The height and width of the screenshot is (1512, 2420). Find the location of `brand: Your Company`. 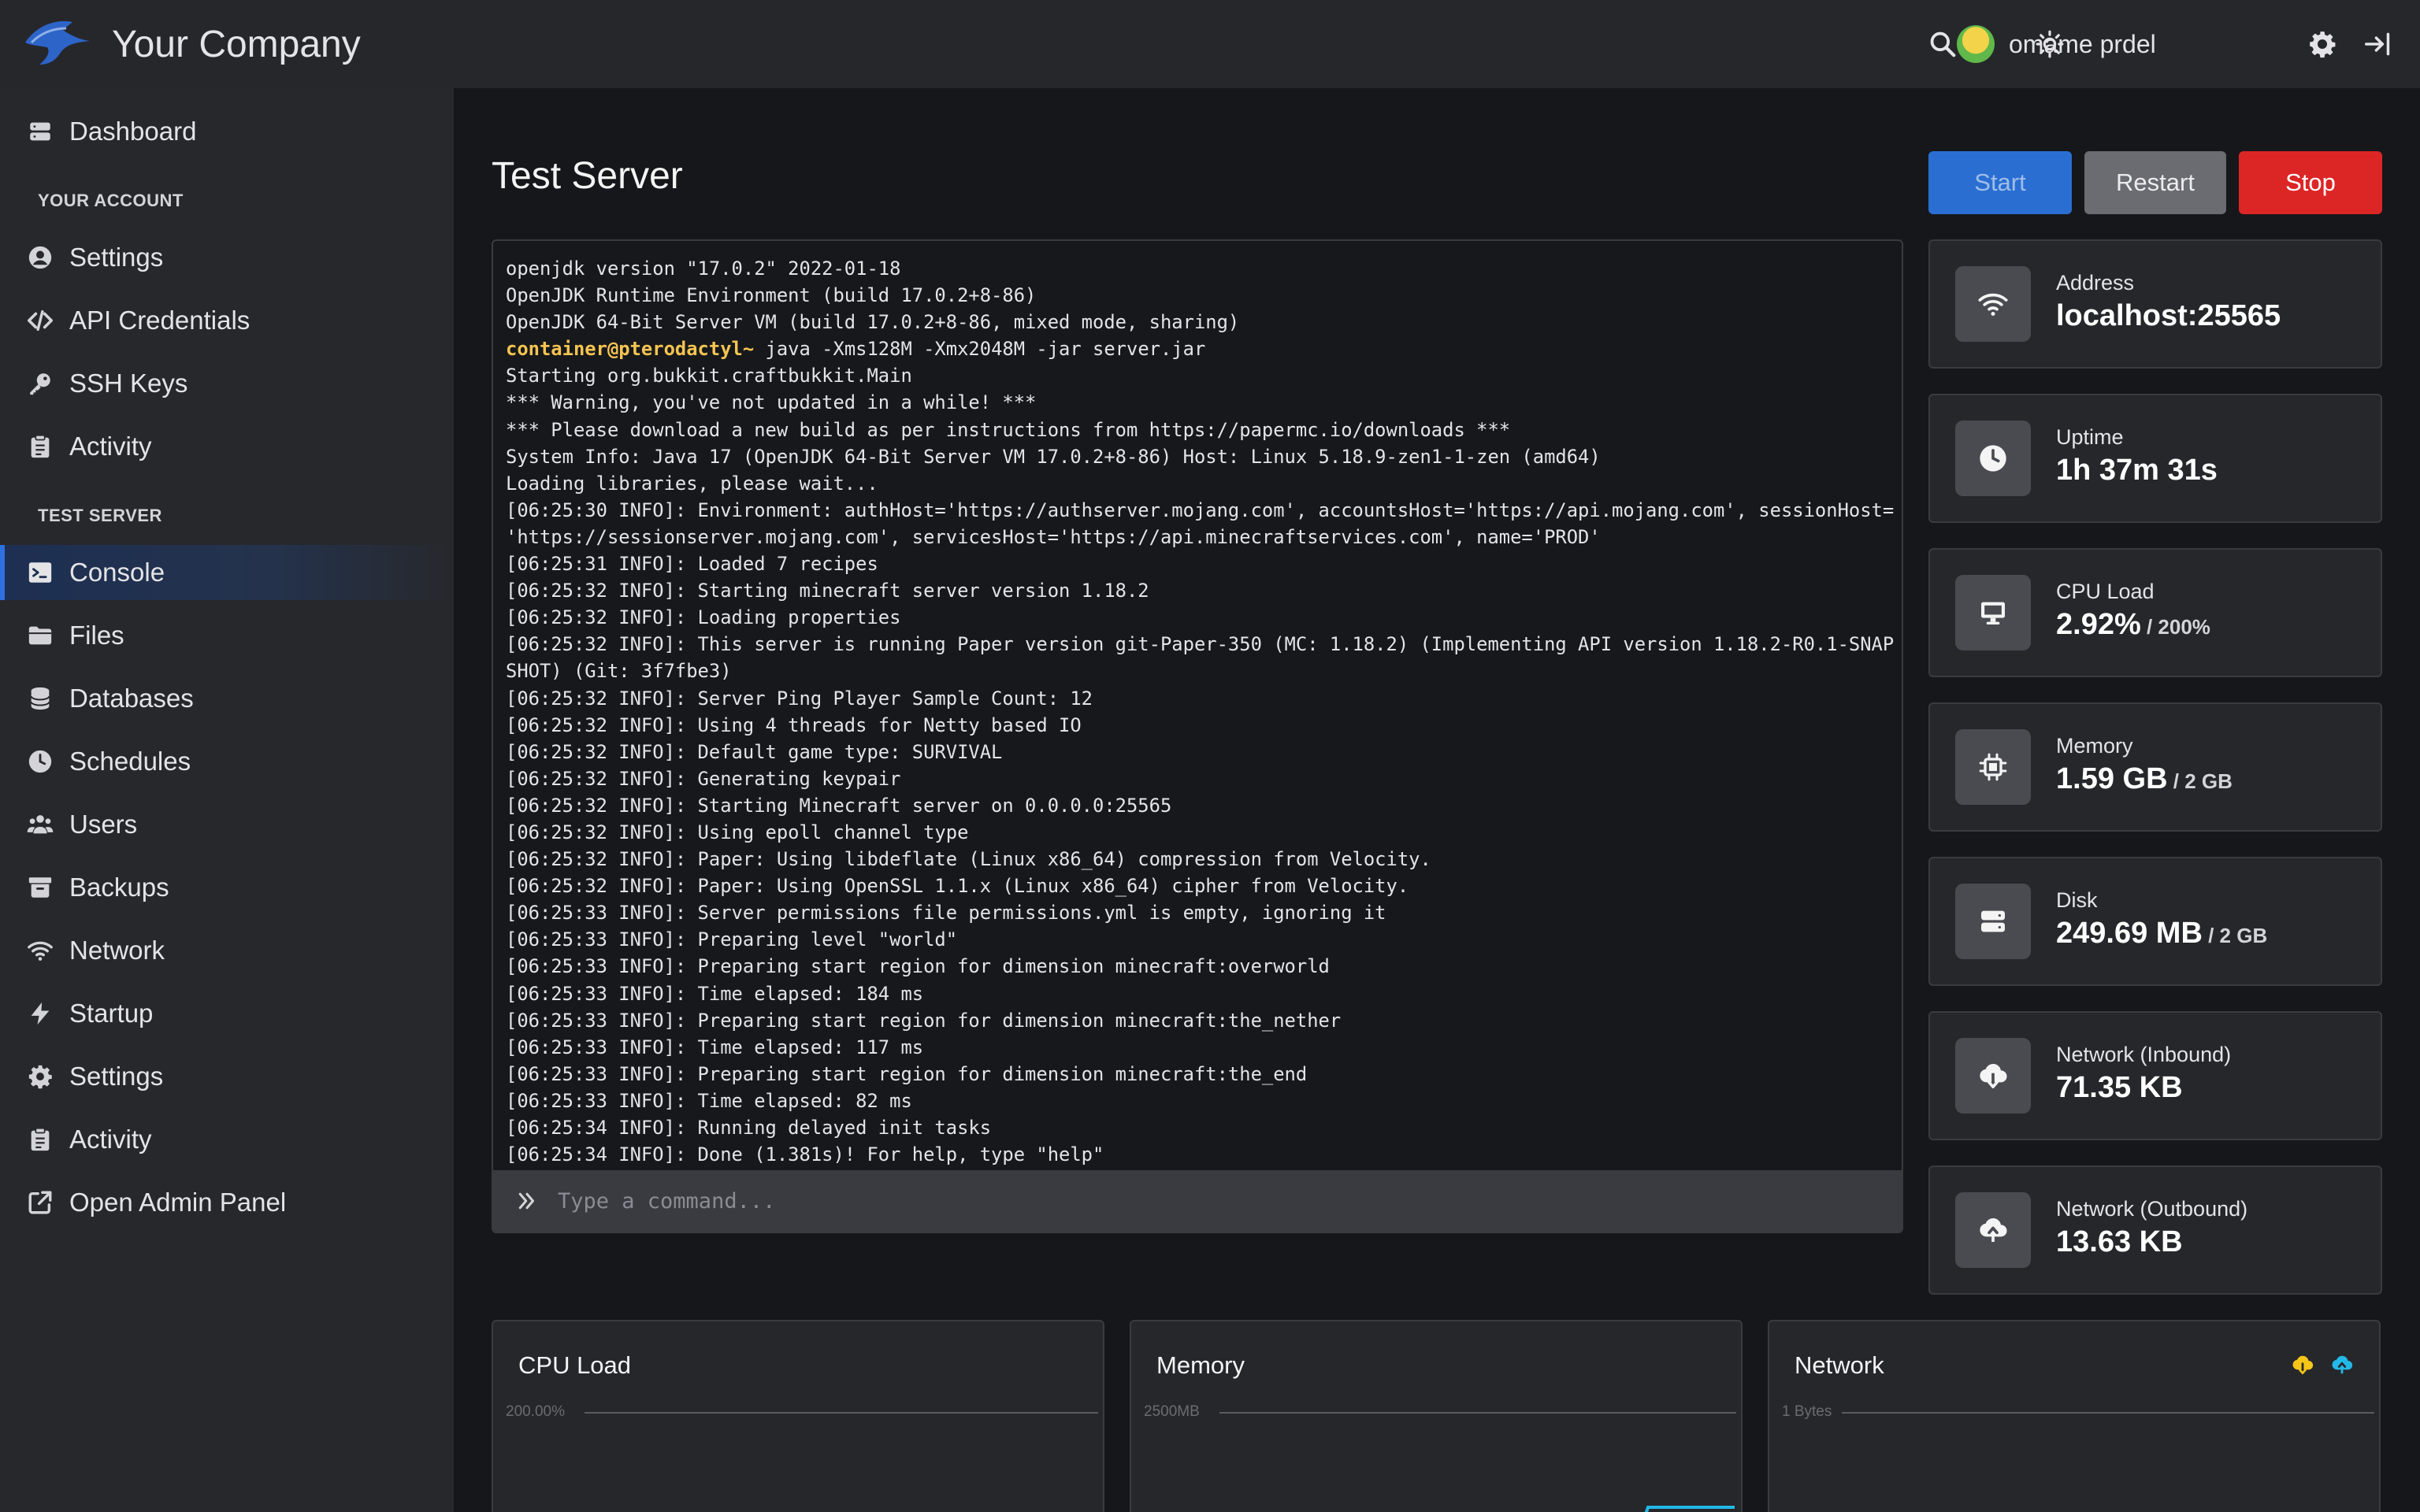

brand: Your Company is located at coordinates (180, 44).